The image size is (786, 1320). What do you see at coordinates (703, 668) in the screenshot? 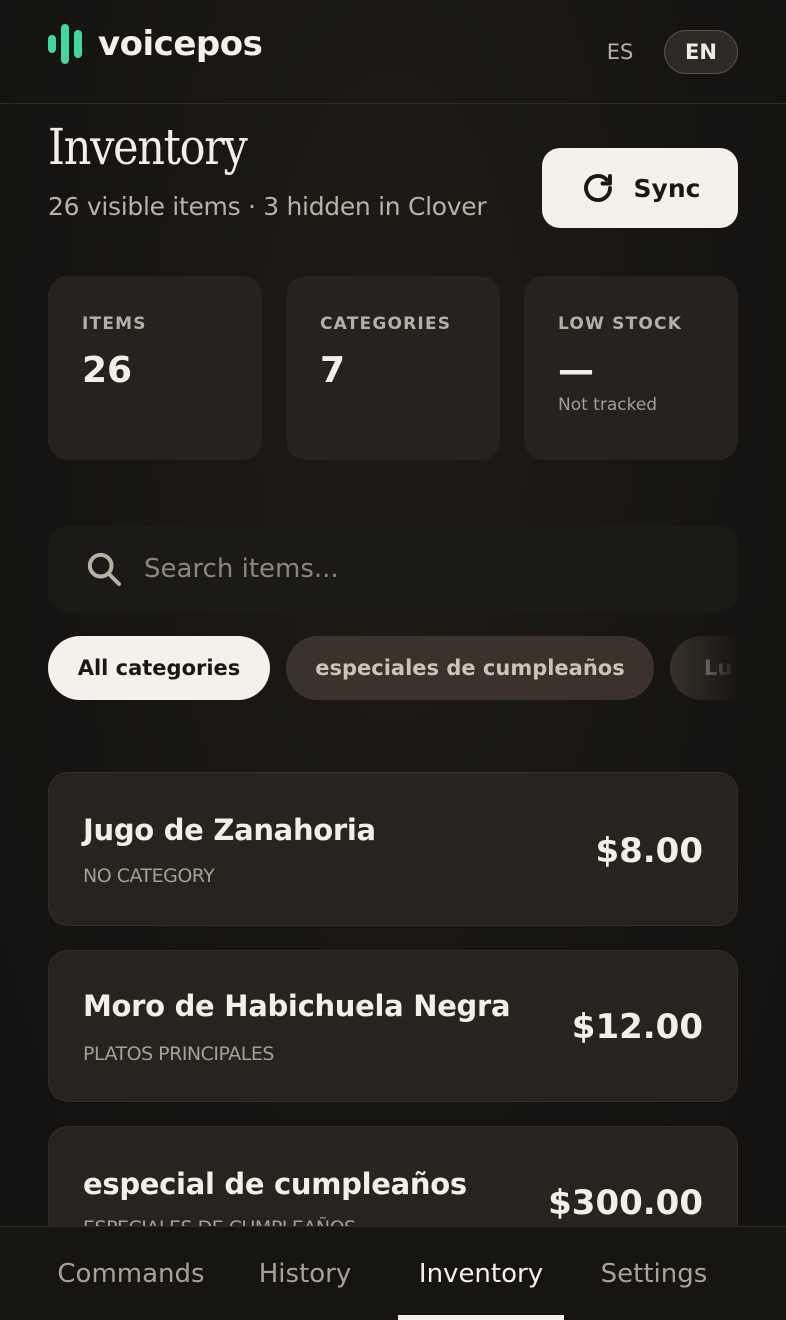
I see `scroll-fade` at bounding box center [703, 668].